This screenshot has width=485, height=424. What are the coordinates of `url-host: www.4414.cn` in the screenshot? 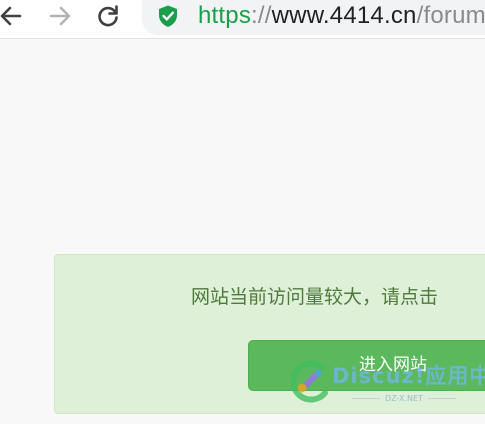 It's located at (344, 15).